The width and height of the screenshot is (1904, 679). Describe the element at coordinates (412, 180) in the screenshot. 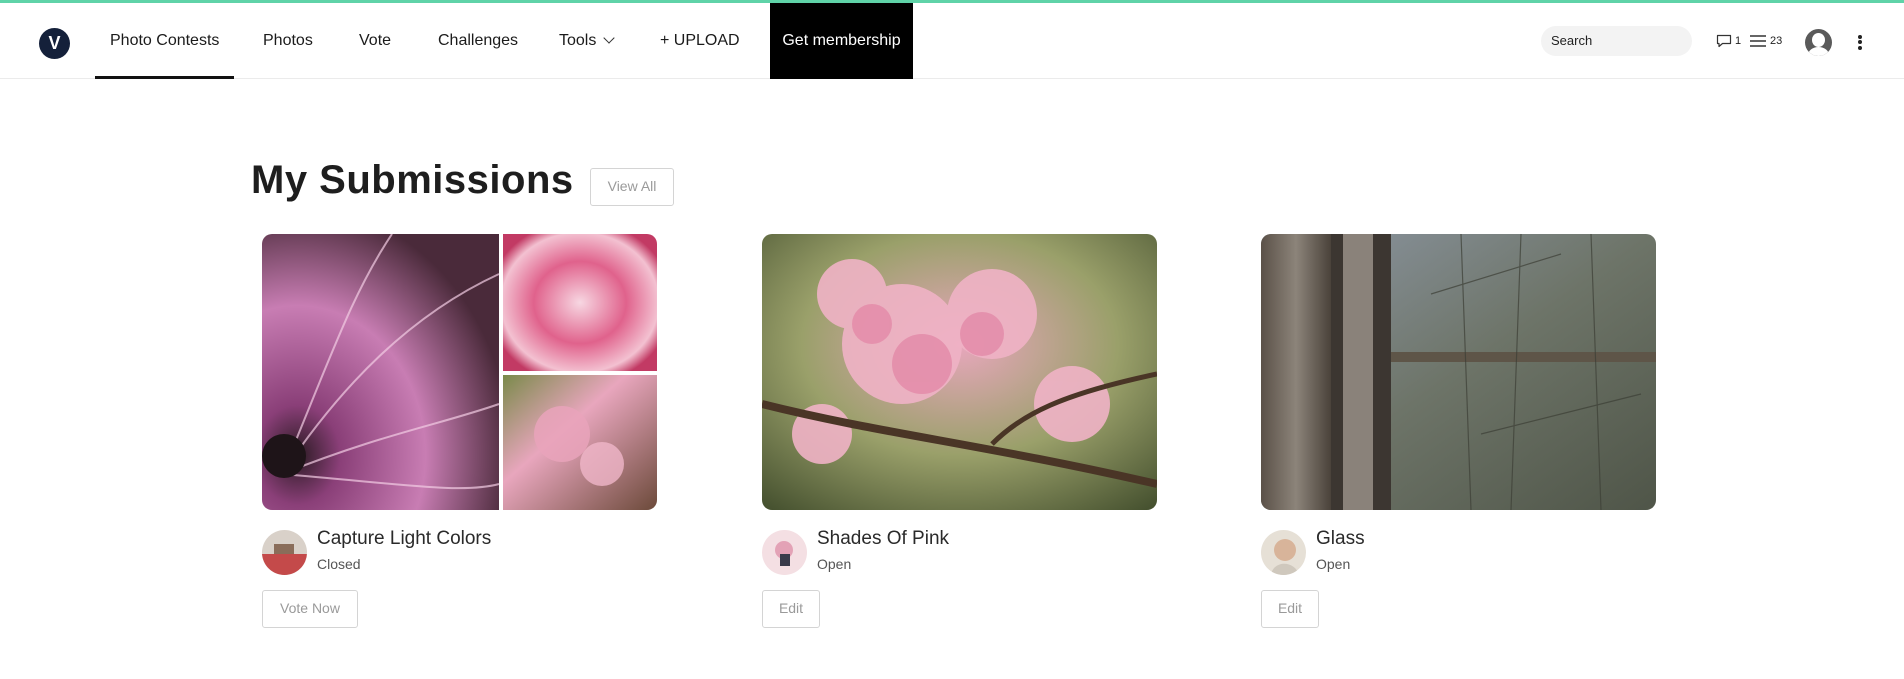

I see `page-title: My Submissions` at that location.